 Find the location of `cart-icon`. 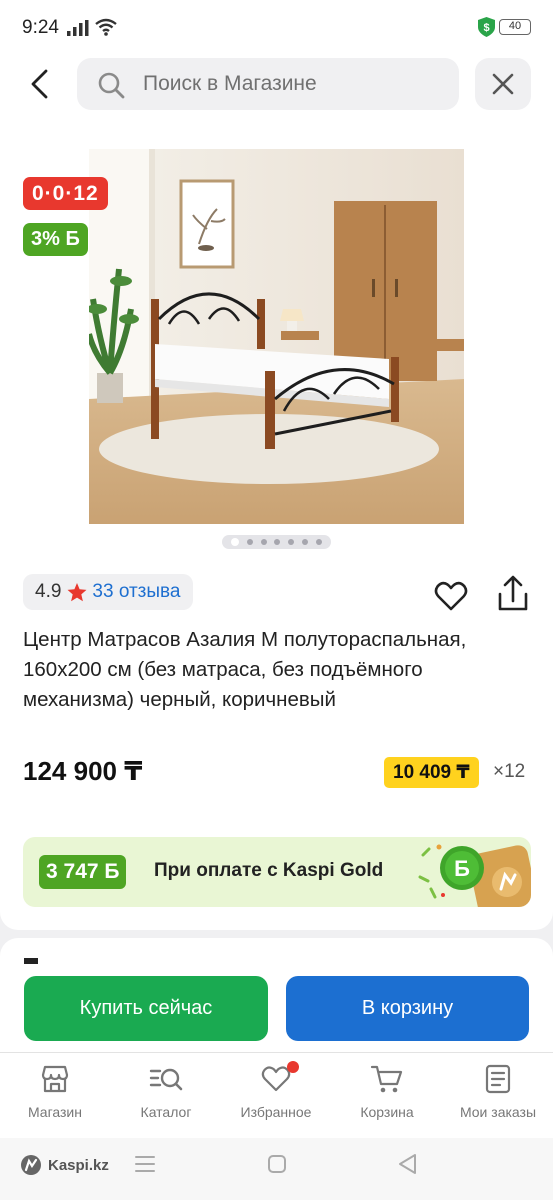

cart-icon is located at coordinates (386, 1079).